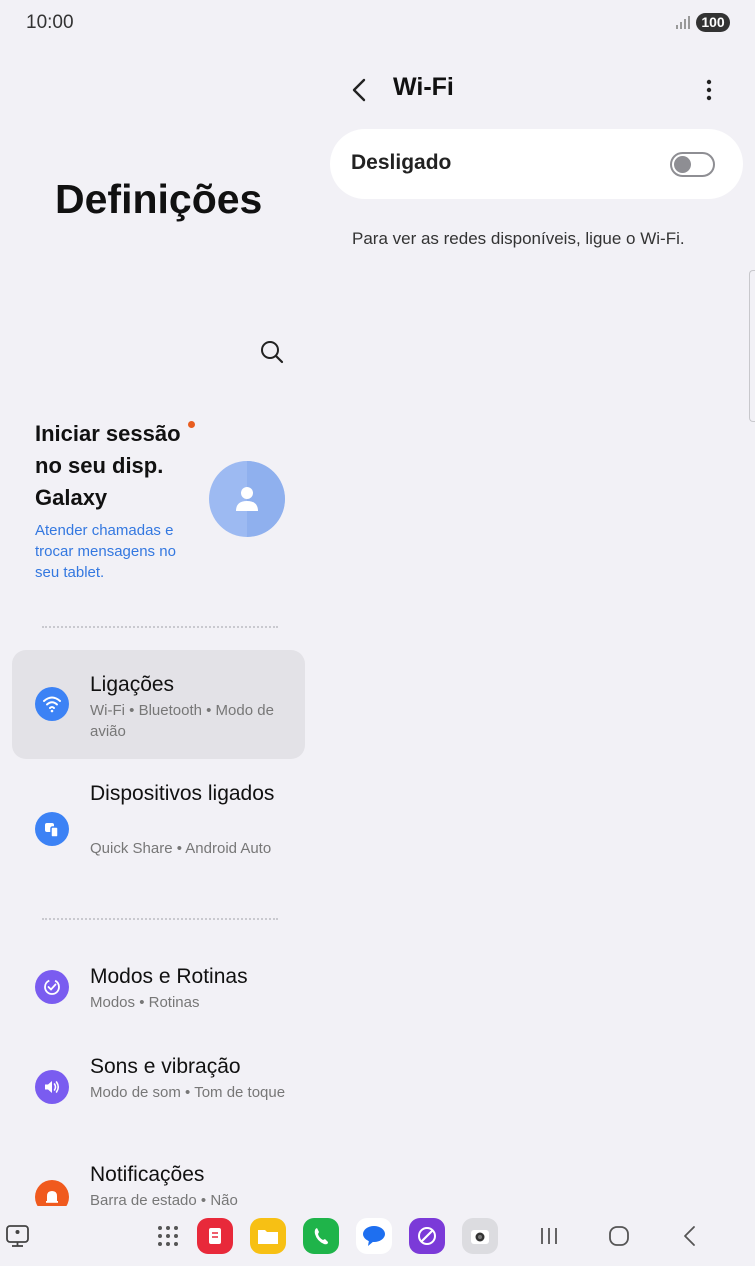 The width and height of the screenshot is (755, 1266). What do you see at coordinates (168, 1236) in the screenshot?
I see `app-drawer-icon` at bounding box center [168, 1236].